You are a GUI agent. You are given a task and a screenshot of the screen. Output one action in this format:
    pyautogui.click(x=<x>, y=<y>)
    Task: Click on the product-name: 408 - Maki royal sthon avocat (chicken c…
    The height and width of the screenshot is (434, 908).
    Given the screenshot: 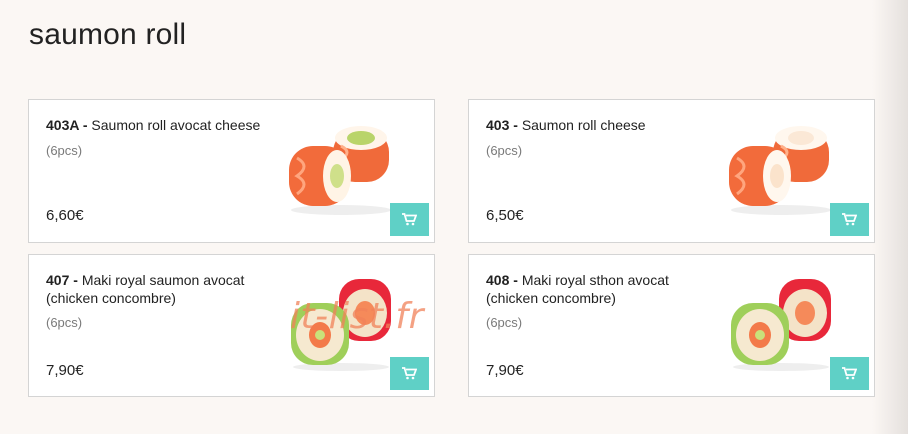 What is the action you would take?
    pyautogui.click(x=601, y=289)
    